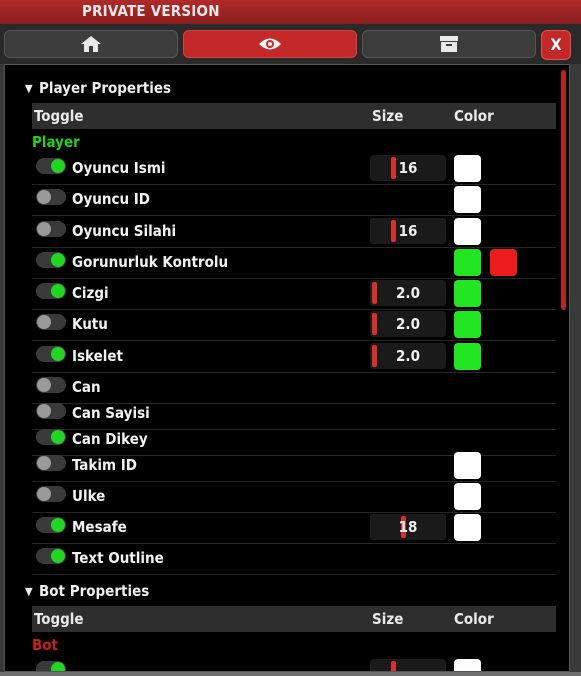 The image size is (581, 676). I want to click on tab-home, so click(91, 44).